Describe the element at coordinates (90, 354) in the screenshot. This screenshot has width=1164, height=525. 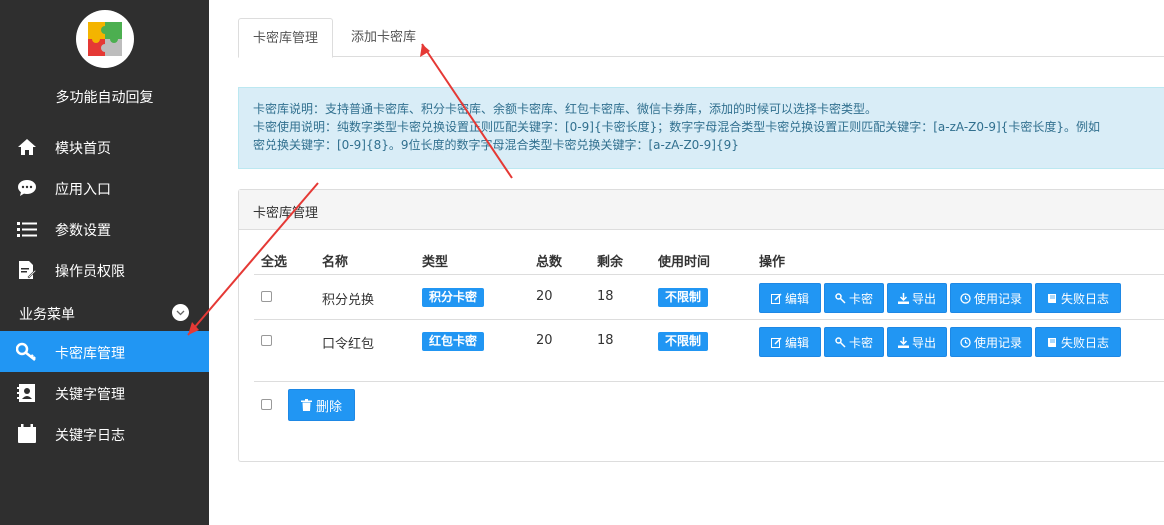
I see `sidebar-item-label: 卡密库管理` at that location.